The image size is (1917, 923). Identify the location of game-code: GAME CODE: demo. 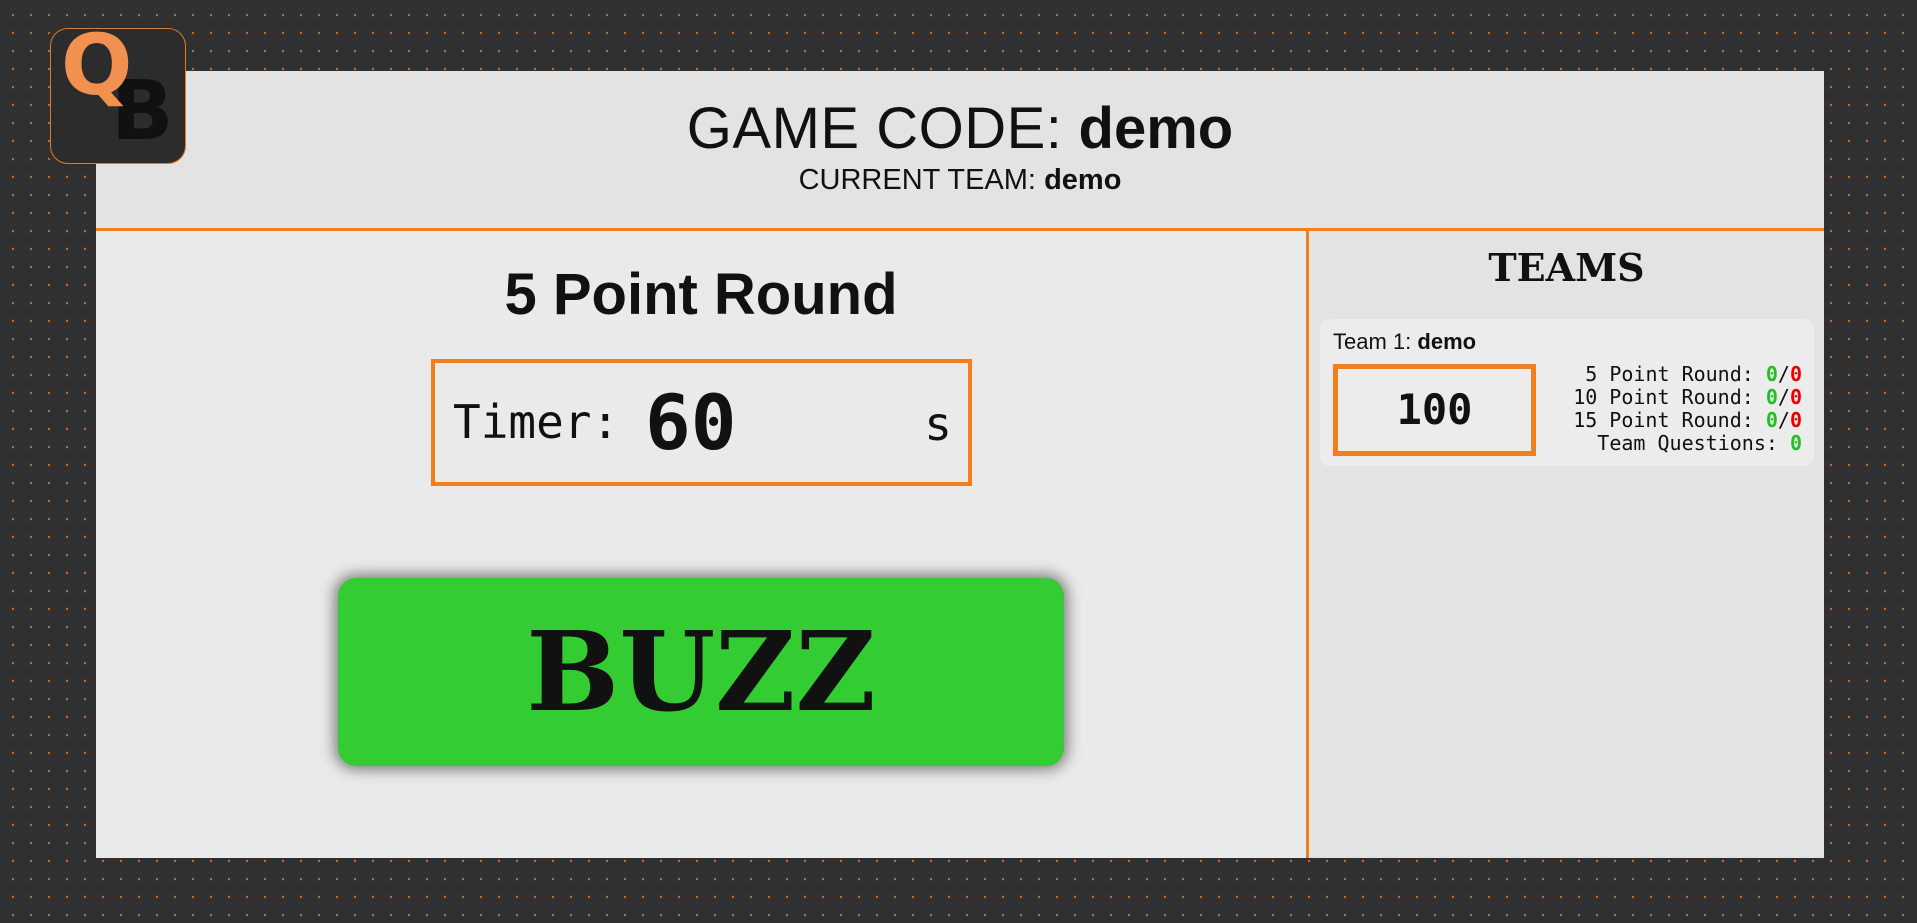
(960, 128).